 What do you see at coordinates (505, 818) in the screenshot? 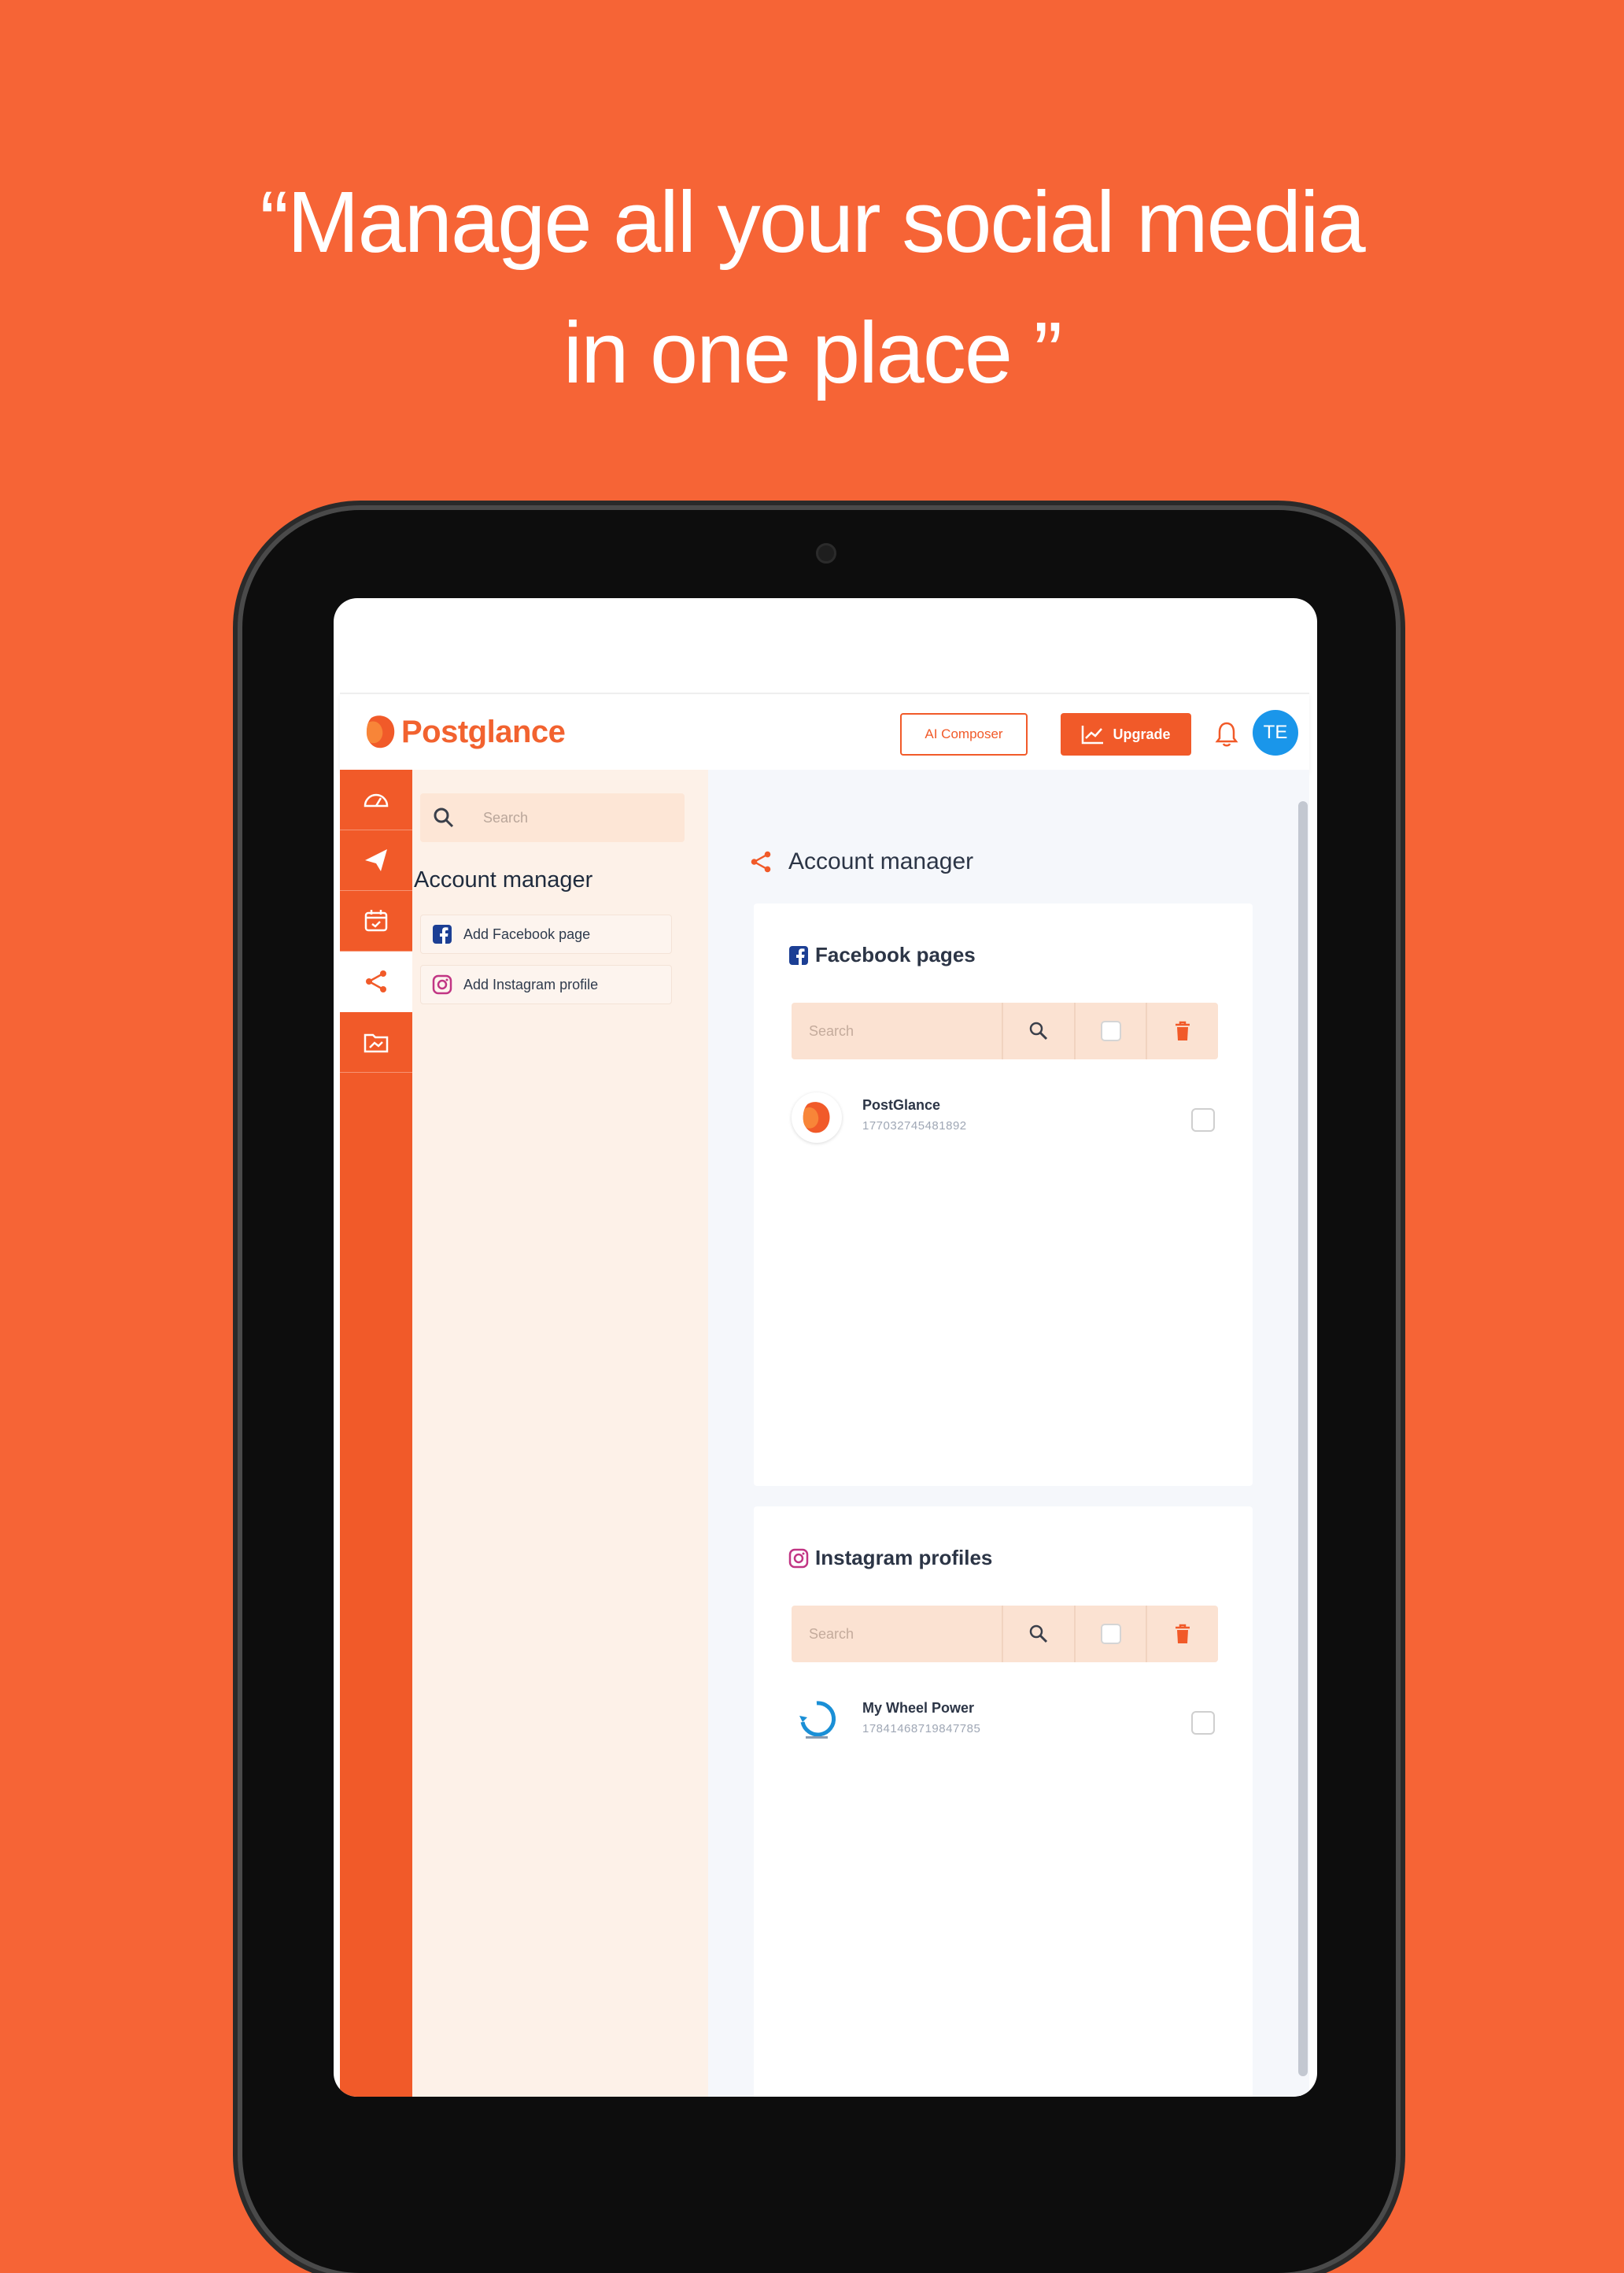
I see `panel-search-input: Search` at bounding box center [505, 818].